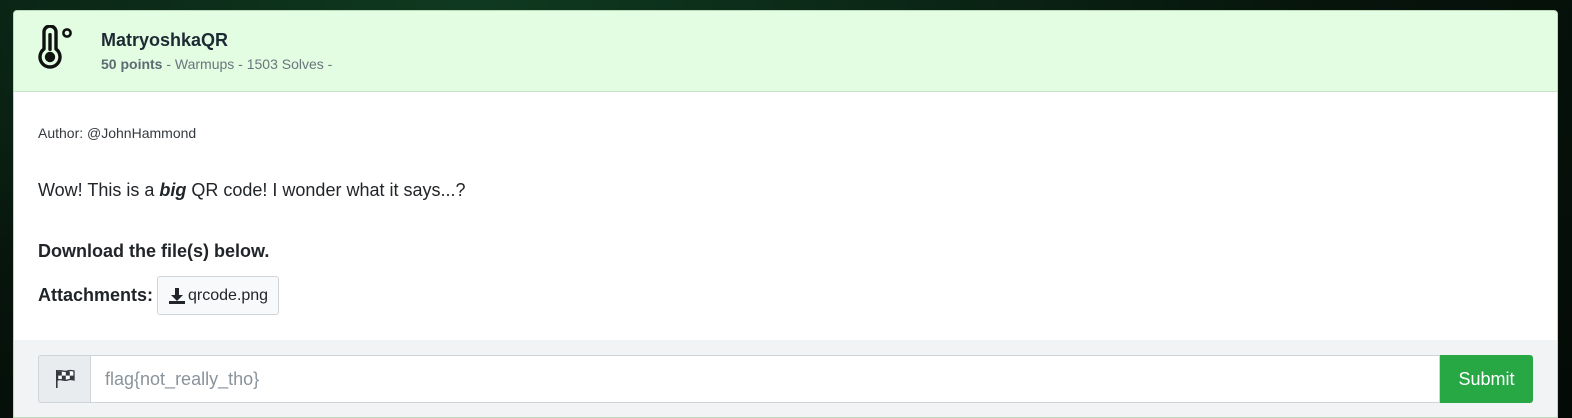  I want to click on author-line: Author: @JohnHammond, so click(117, 133).